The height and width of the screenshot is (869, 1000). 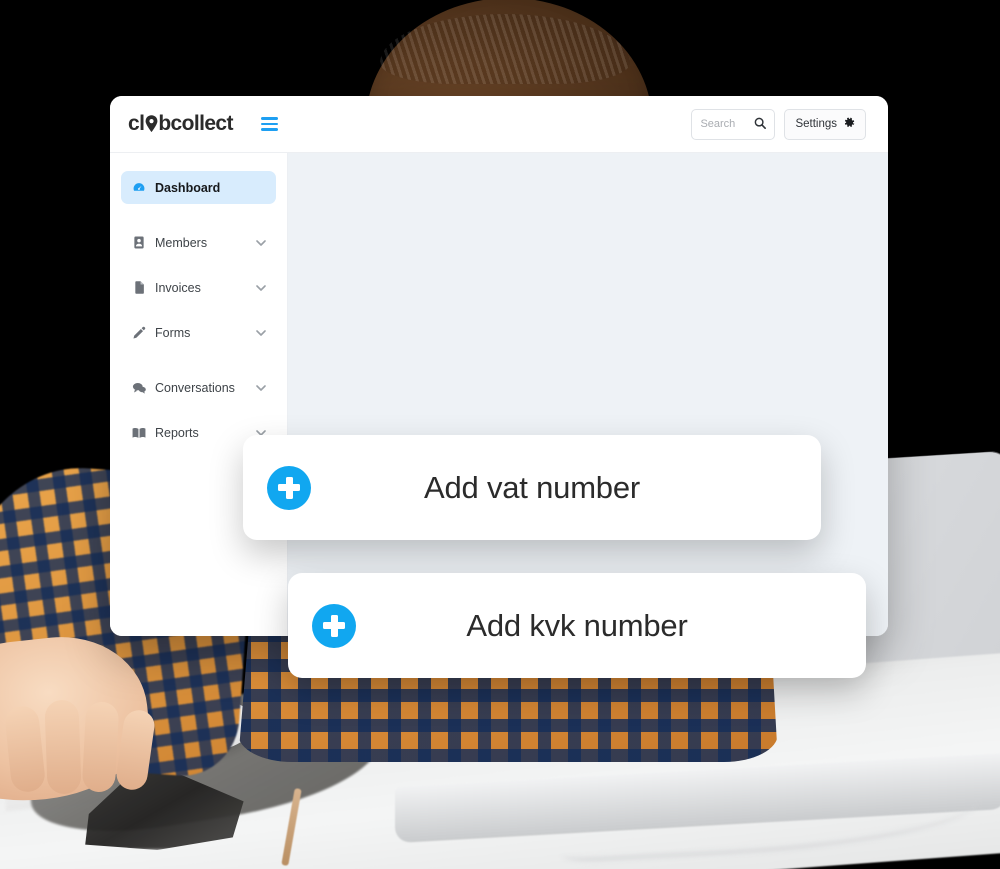 What do you see at coordinates (173, 332) in the screenshot?
I see `sidebar-item-label: Forms` at bounding box center [173, 332].